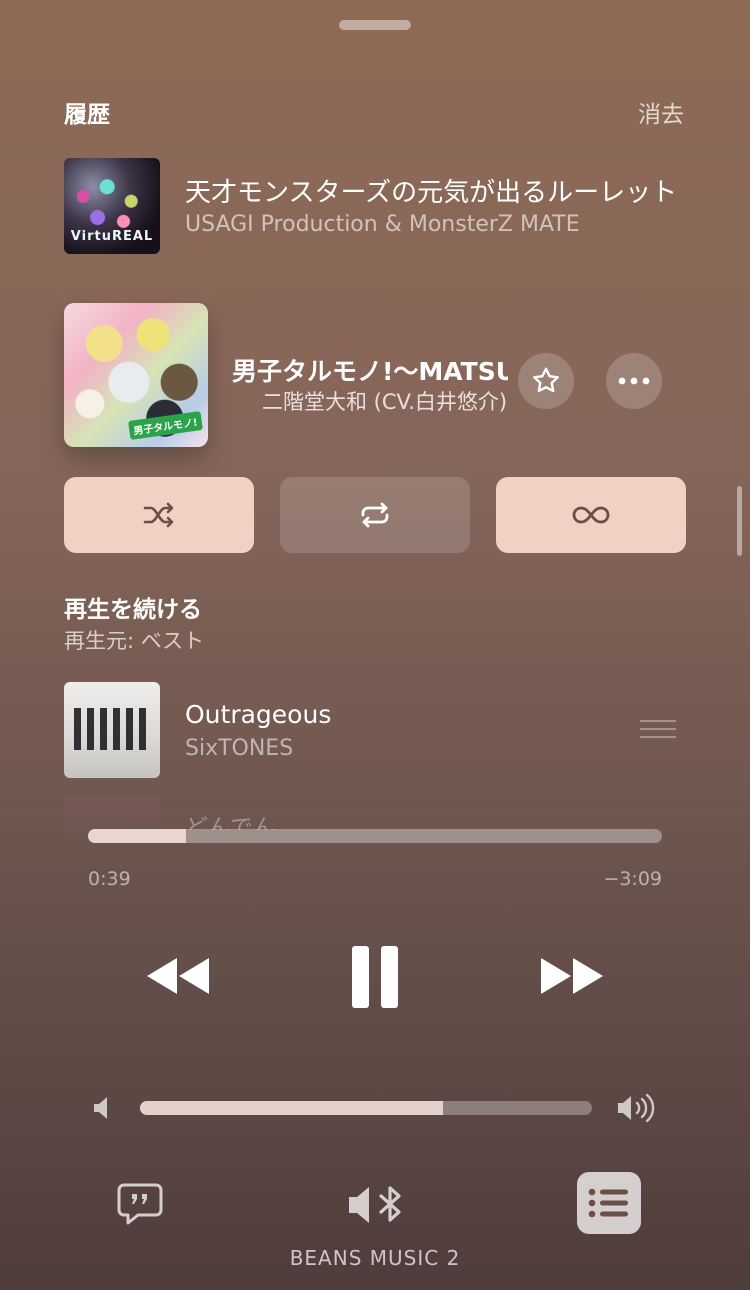  I want to click on history-art-logo: VirtuREAL, so click(112, 236).